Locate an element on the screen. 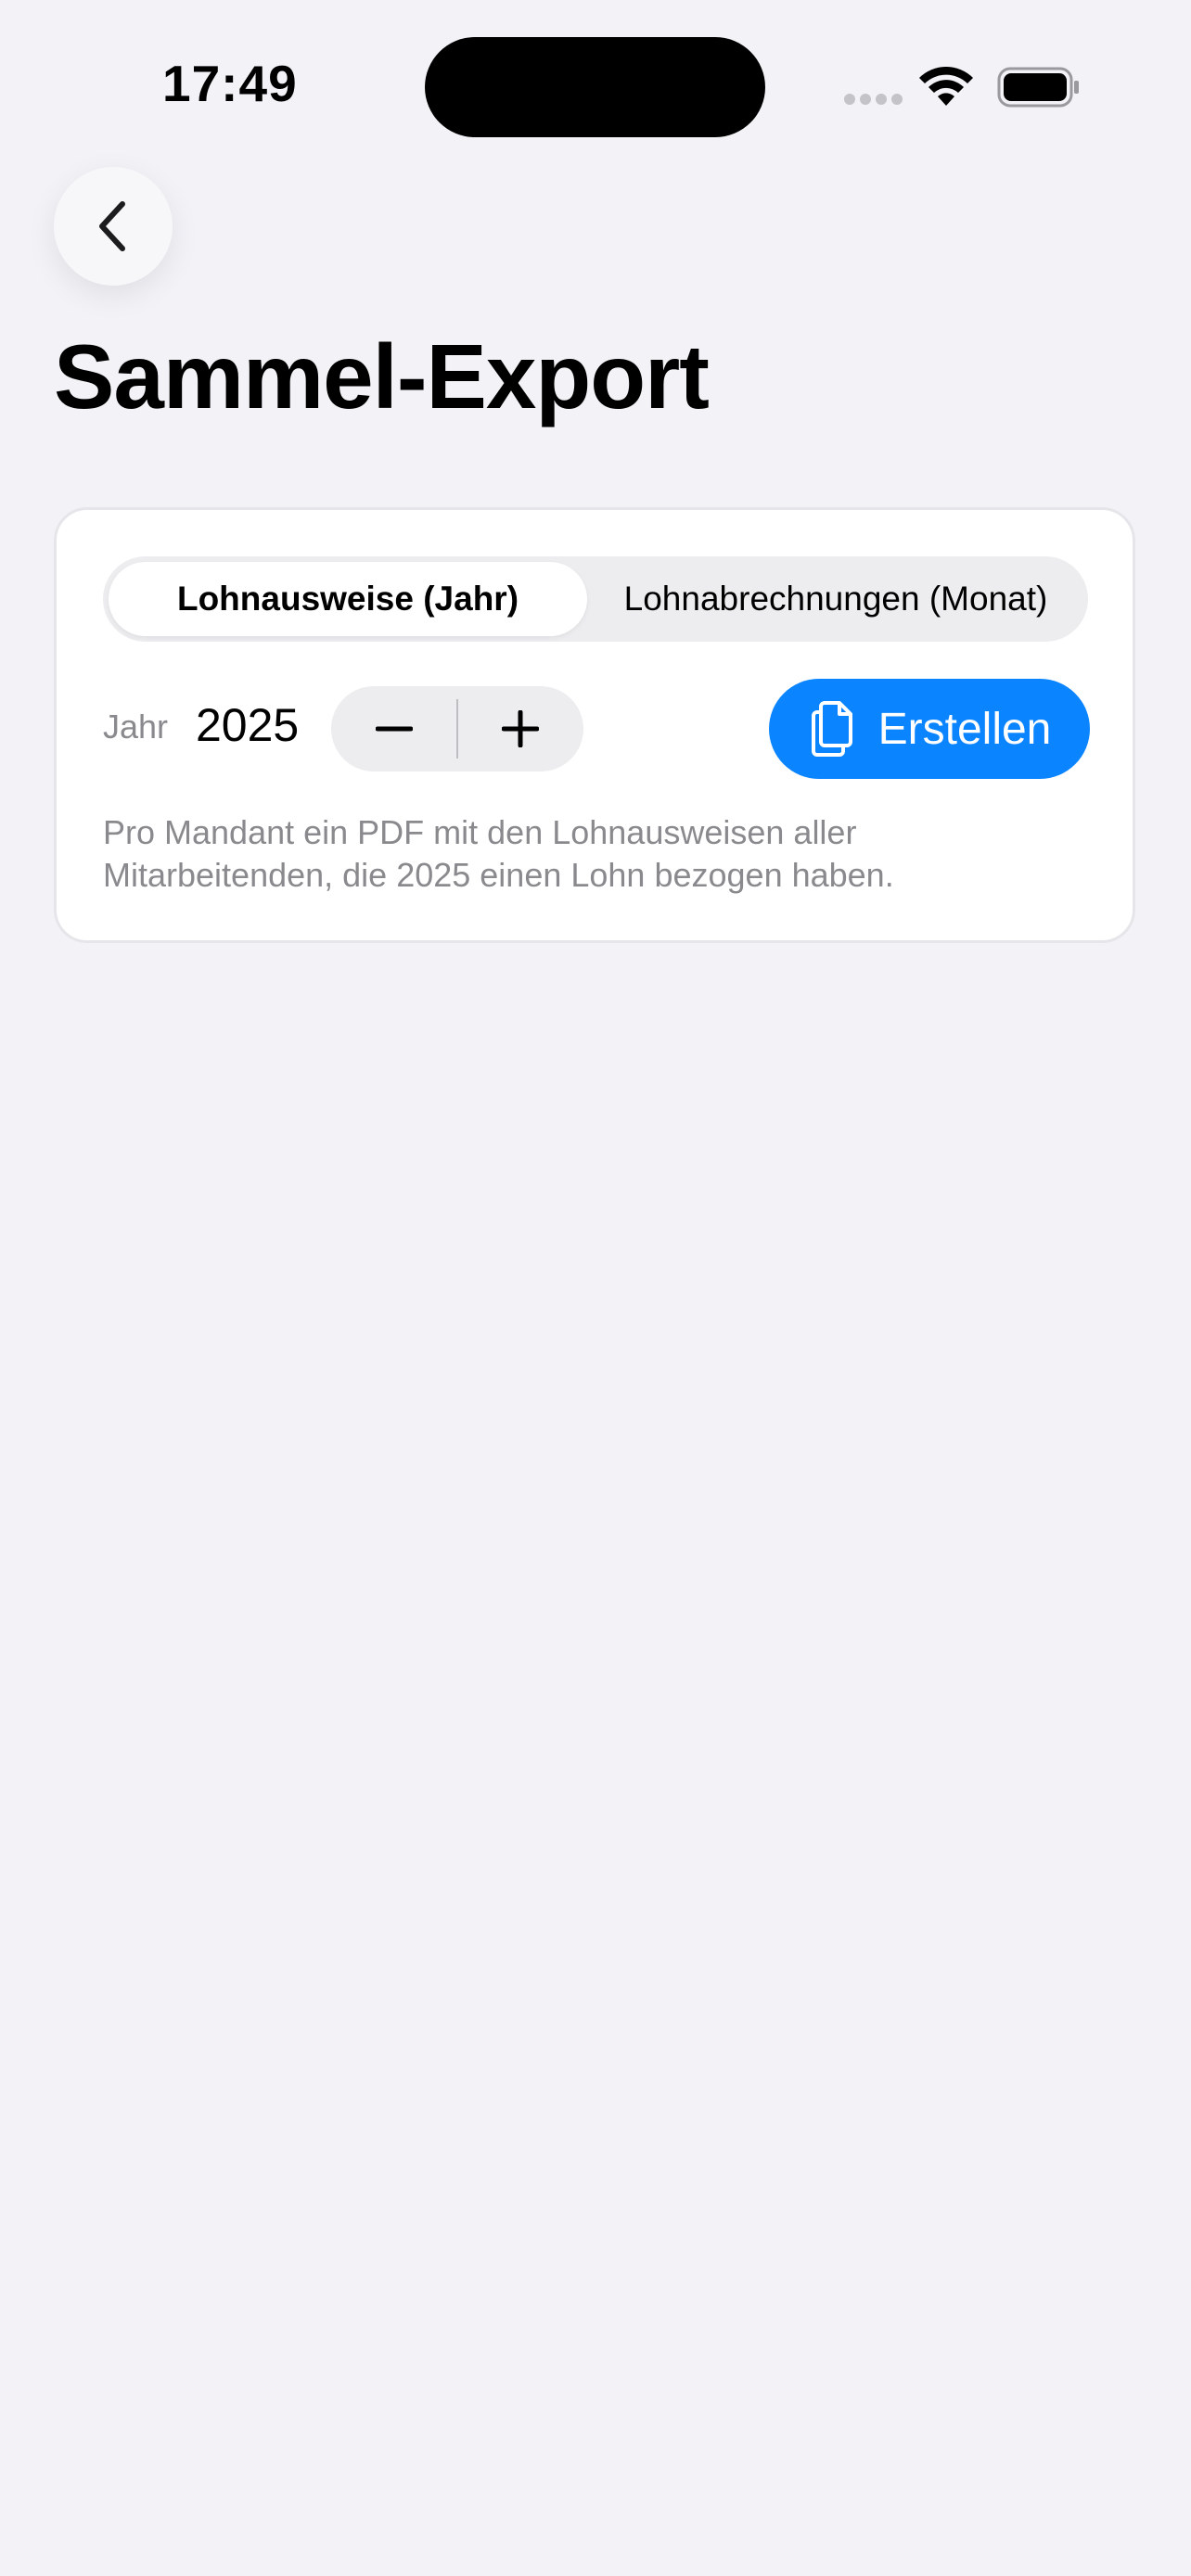  chevron-left-icon is located at coordinates (112, 226).